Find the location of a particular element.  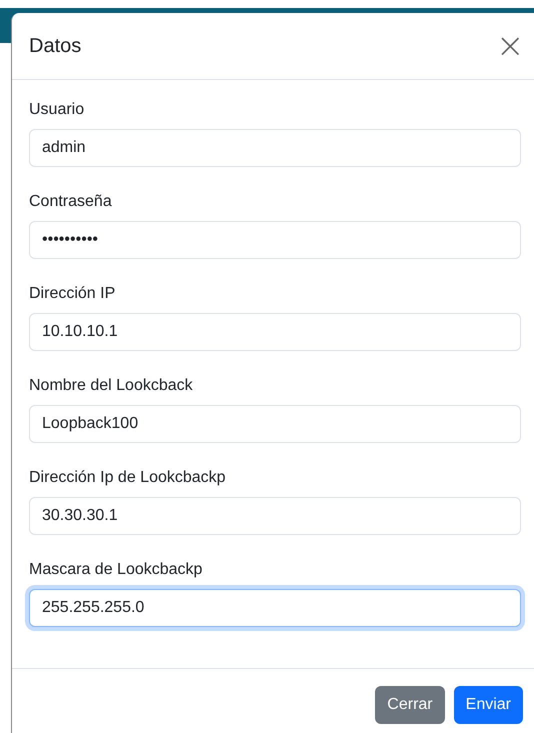

input-field: admin is located at coordinates (275, 148).